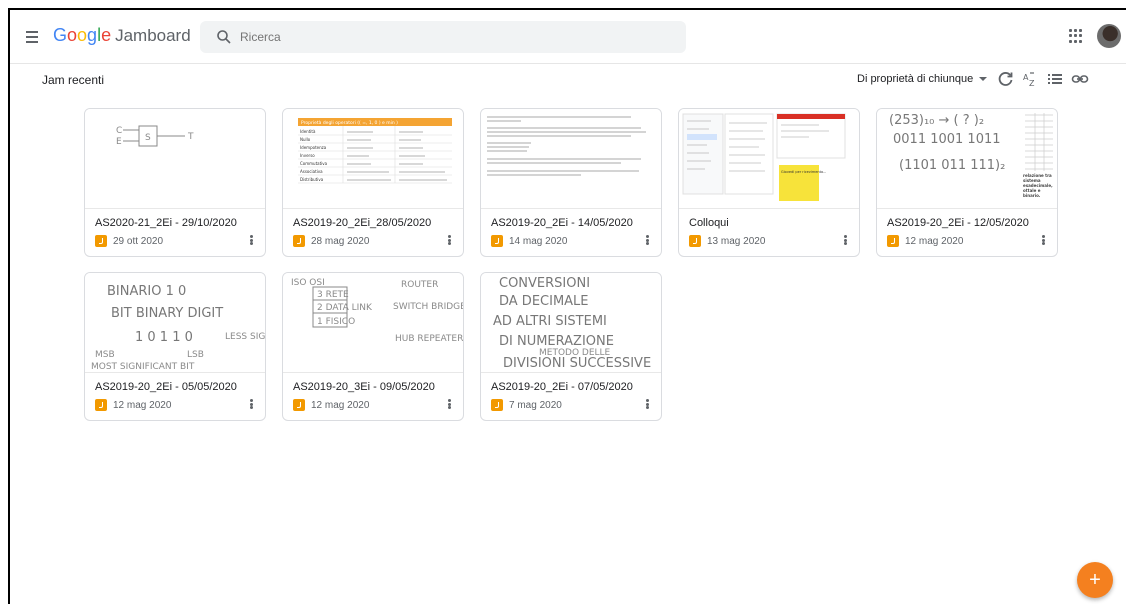 The width and height of the screenshot is (1126, 604). Describe the element at coordinates (105, 355) in the screenshot. I see `thumb-text: MSB` at that location.